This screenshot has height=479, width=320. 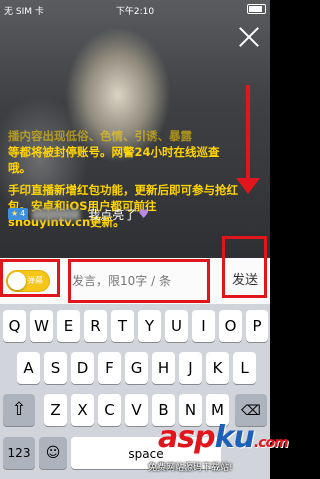 I want to click on user-message: 我点亮了, so click(x=112, y=214).